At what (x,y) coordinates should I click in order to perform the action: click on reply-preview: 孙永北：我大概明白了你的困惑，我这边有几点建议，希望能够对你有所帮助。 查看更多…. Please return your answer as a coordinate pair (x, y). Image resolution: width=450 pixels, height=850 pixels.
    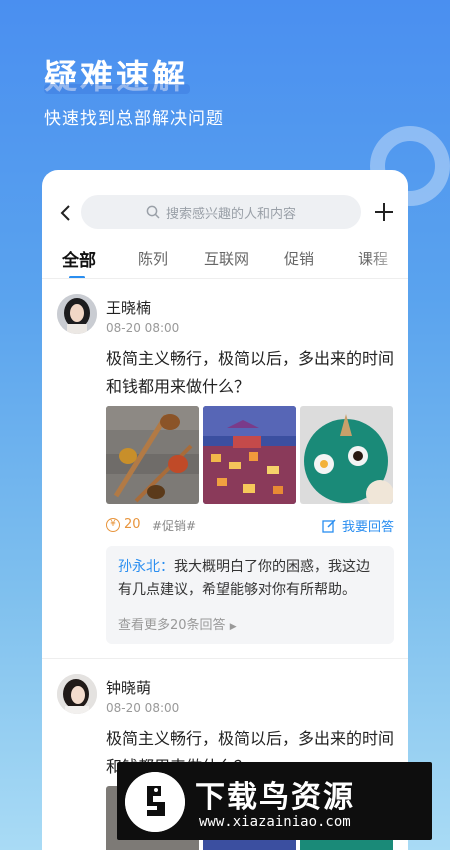
    Looking at the image, I should click on (250, 595).